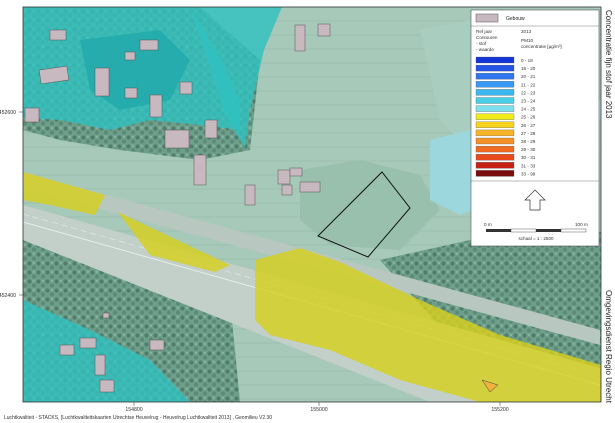 Image resolution: width=615 pixels, height=423 pixels. I want to click on legend-stof-label: - stof, so click(481, 43).